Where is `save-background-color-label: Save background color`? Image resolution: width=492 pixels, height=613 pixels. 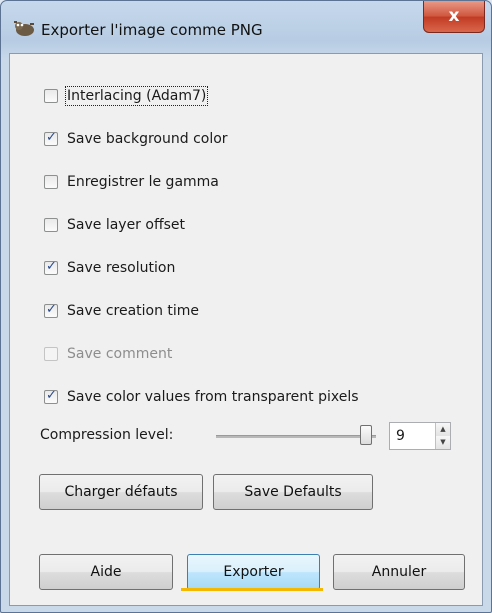 save-background-color-label: Save background color is located at coordinates (147, 139).